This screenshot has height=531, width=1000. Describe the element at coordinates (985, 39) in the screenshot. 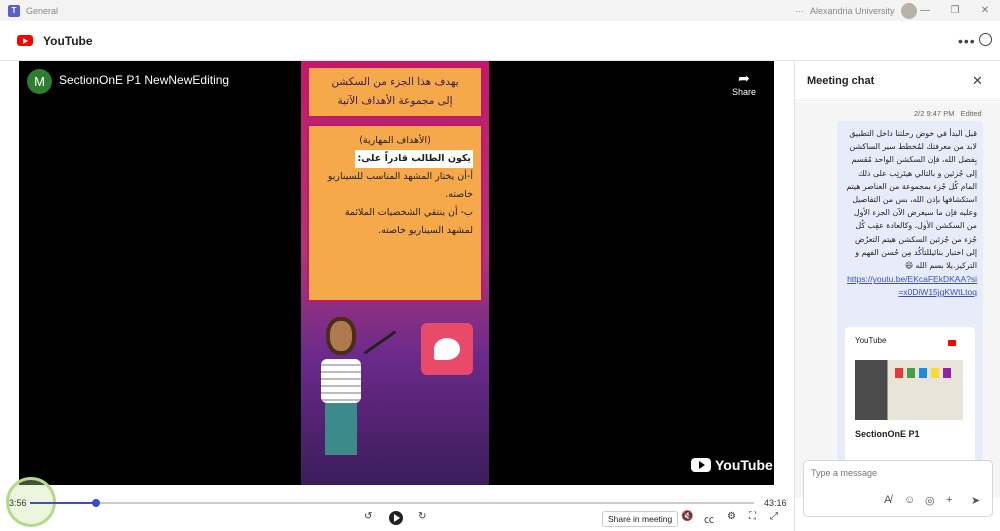

I see `chat-toggle-icon` at that location.